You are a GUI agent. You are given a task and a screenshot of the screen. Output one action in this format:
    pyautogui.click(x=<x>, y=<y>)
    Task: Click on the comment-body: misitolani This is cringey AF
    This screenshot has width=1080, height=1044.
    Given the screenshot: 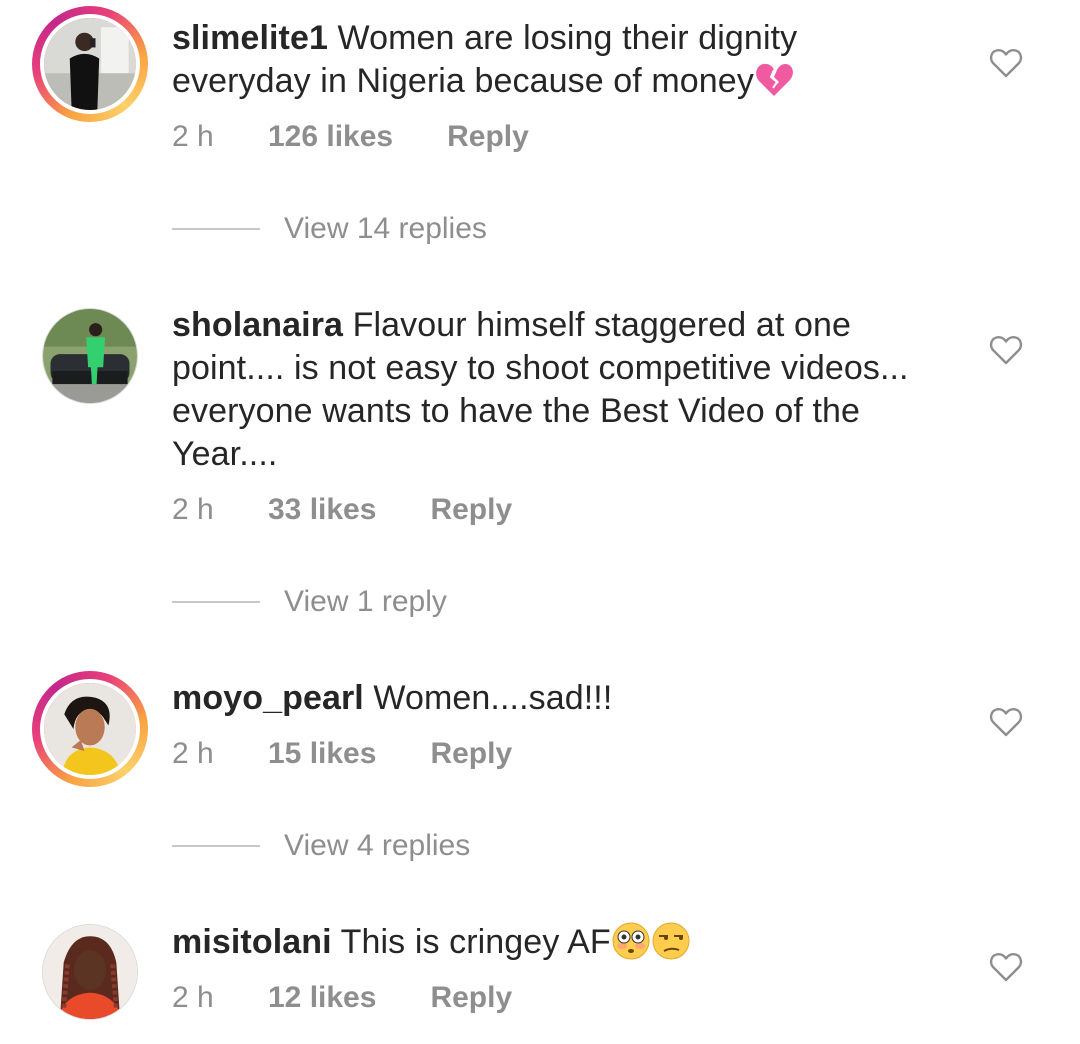 What is the action you would take?
    pyautogui.click(x=542, y=942)
    